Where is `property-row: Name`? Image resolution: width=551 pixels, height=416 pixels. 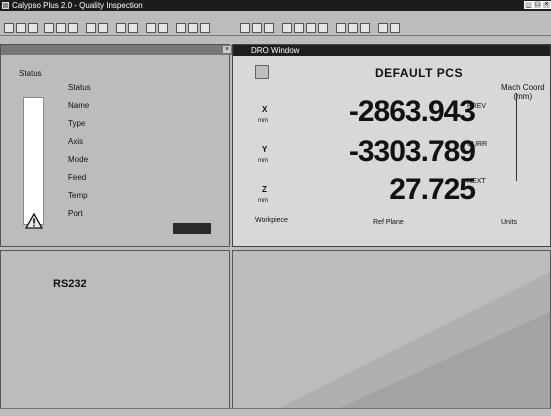 property-row: Name is located at coordinates (79, 105).